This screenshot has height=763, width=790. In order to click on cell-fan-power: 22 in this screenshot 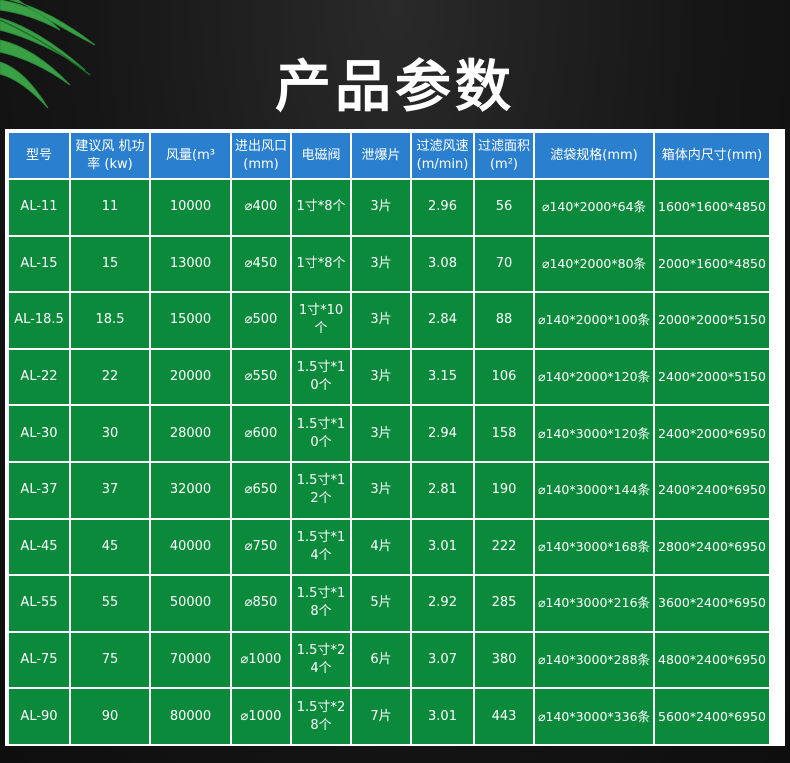, I will do `click(110, 377)`.